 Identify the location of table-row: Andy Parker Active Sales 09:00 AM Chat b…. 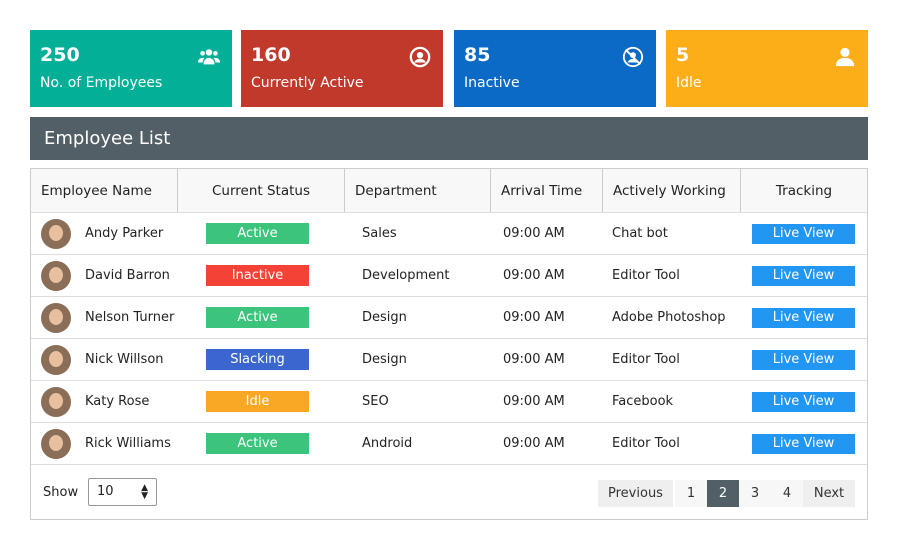
(449, 234).